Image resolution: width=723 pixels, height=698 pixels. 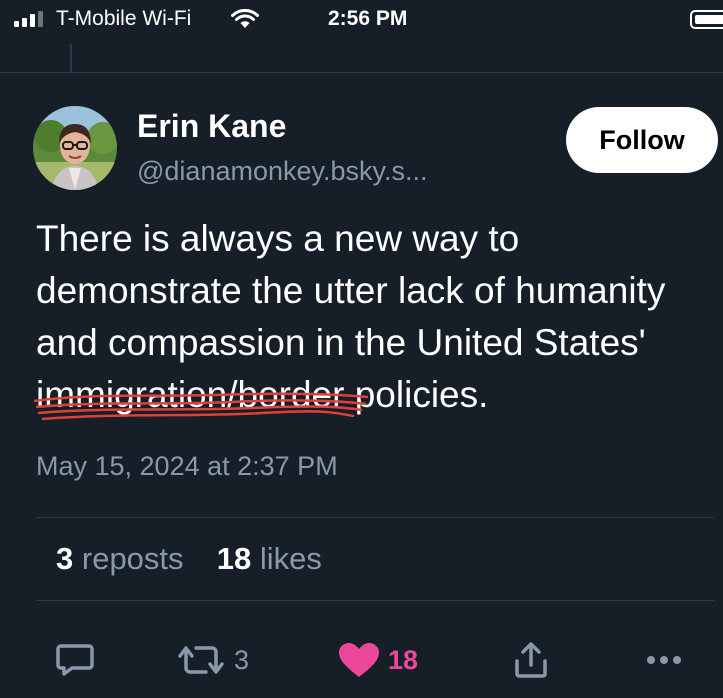 What do you see at coordinates (368, 18) in the screenshot?
I see `status-time: 2:56 PM` at bounding box center [368, 18].